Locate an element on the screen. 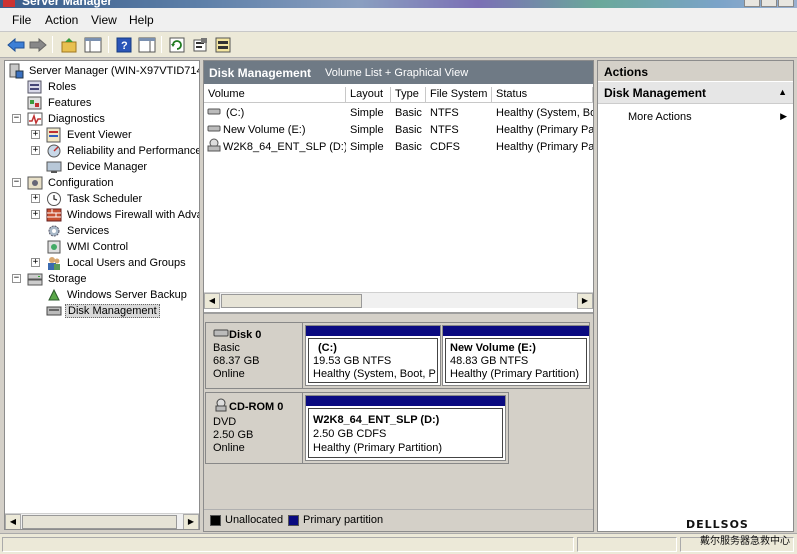  tree-item-roles: Roles is located at coordinates (52, 87).